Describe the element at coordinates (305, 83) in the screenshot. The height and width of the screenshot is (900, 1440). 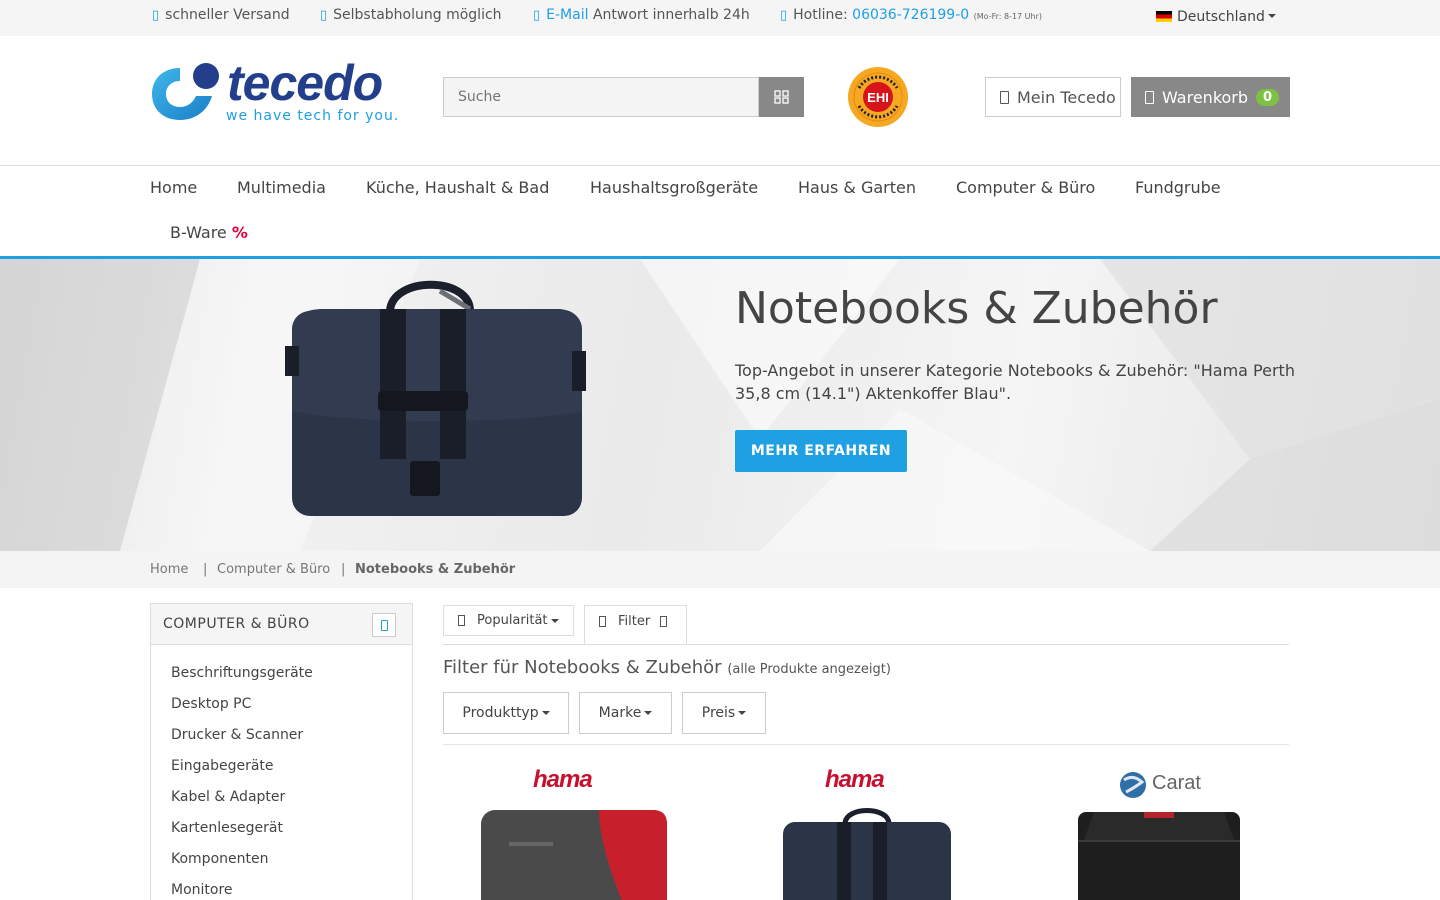
I see `logo-text: tecedo` at that location.